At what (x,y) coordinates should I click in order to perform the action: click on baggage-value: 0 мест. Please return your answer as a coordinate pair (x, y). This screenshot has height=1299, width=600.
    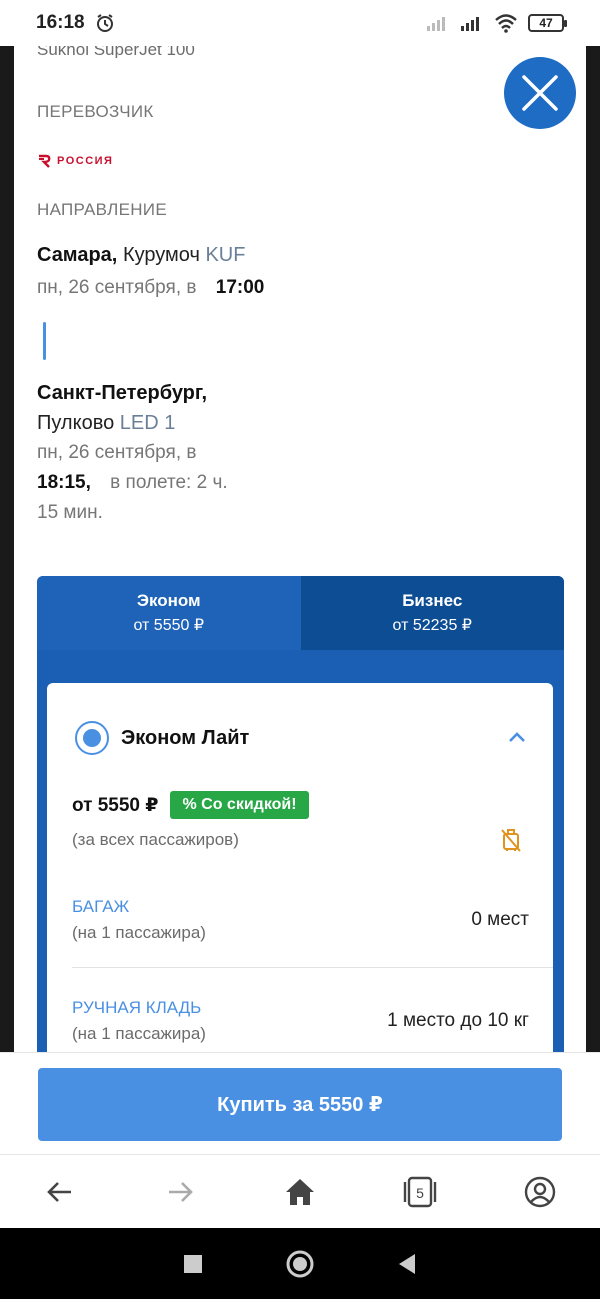
    Looking at the image, I should click on (500, 919).